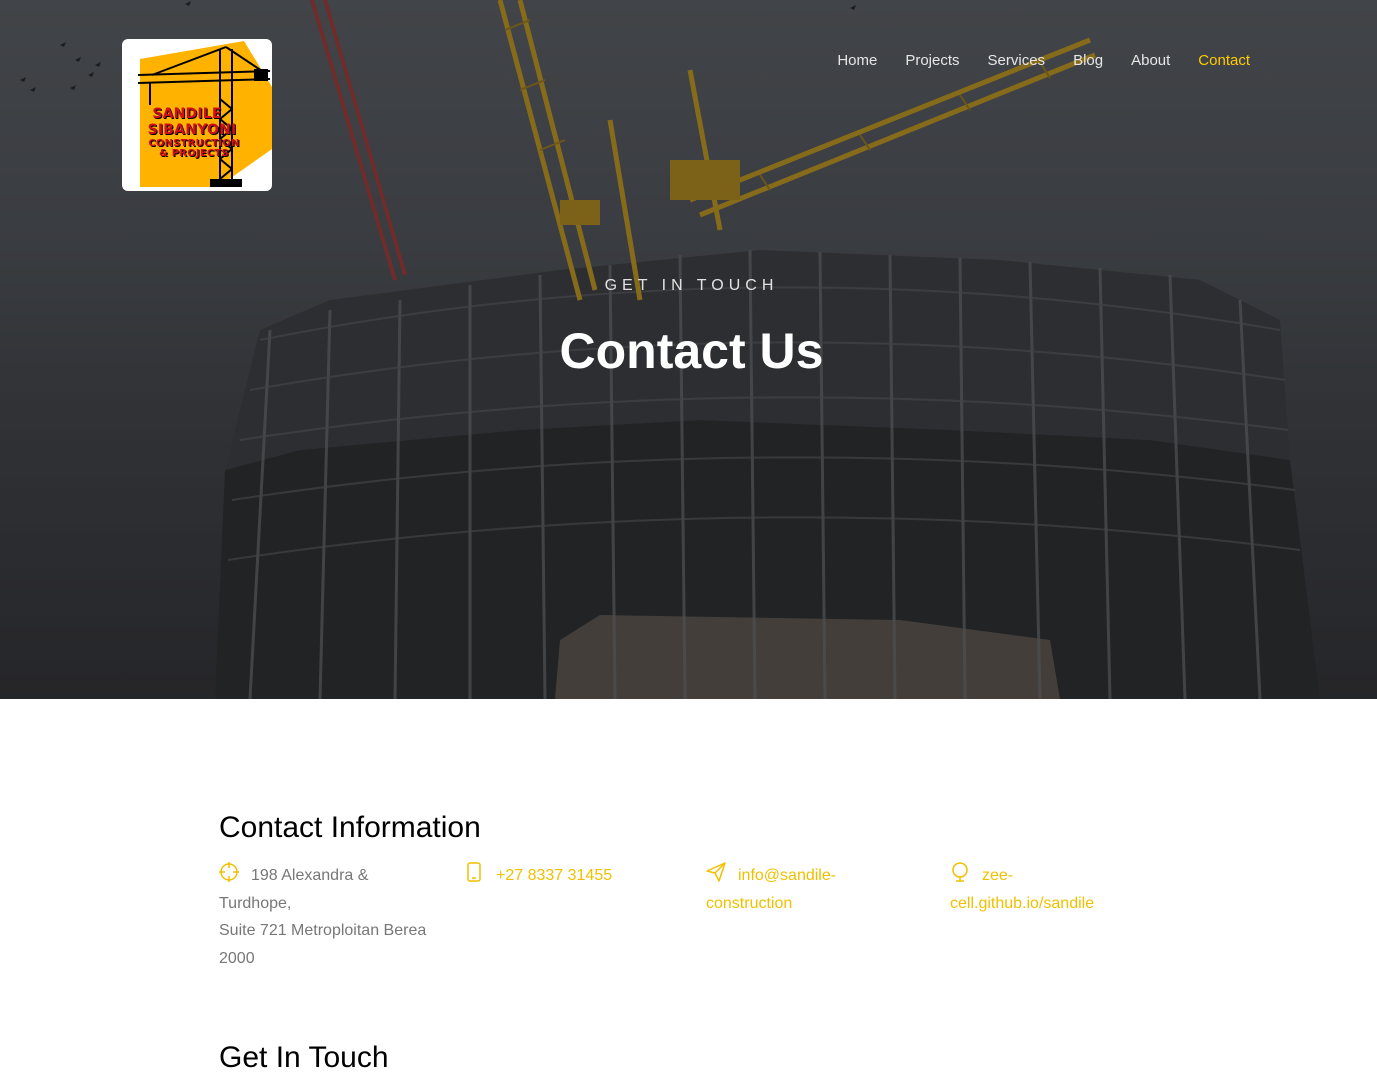 This screenshot has height=1086, width=1377. I want to click on address-line-2: Turdhope,, so click(255, 903).